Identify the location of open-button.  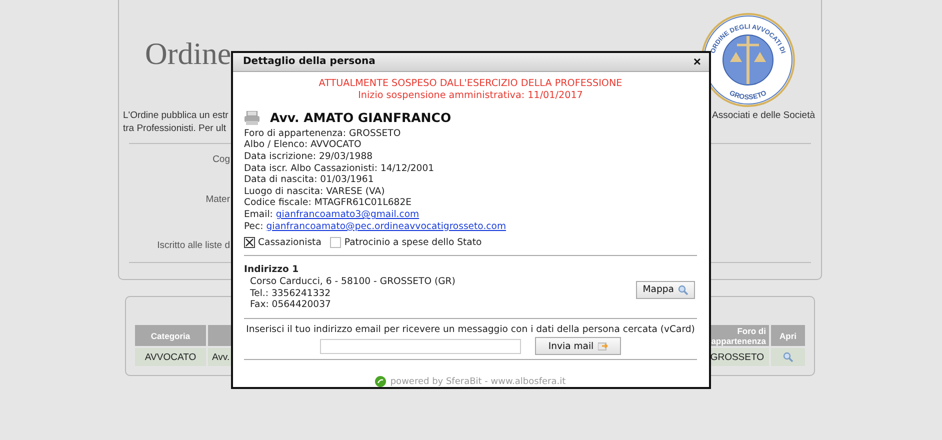
(788, 357).